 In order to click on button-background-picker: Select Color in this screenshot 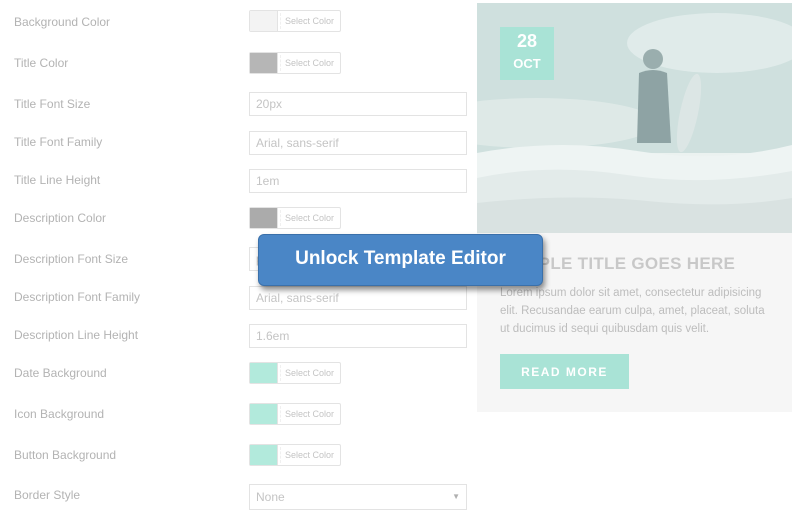, I will do `click(295, 455)`.